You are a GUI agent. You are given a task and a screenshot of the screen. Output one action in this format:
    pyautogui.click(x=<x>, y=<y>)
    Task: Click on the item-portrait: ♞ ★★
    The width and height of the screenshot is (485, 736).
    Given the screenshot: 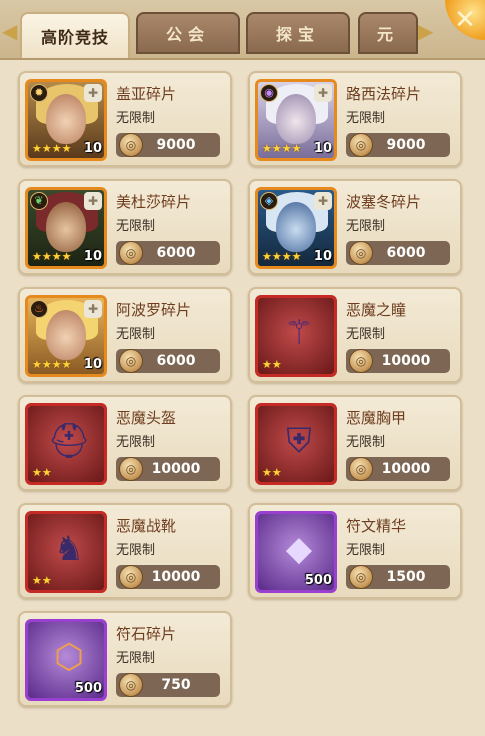 What is the action you would take?
    pyautogui.click(x=66, y=552)
    